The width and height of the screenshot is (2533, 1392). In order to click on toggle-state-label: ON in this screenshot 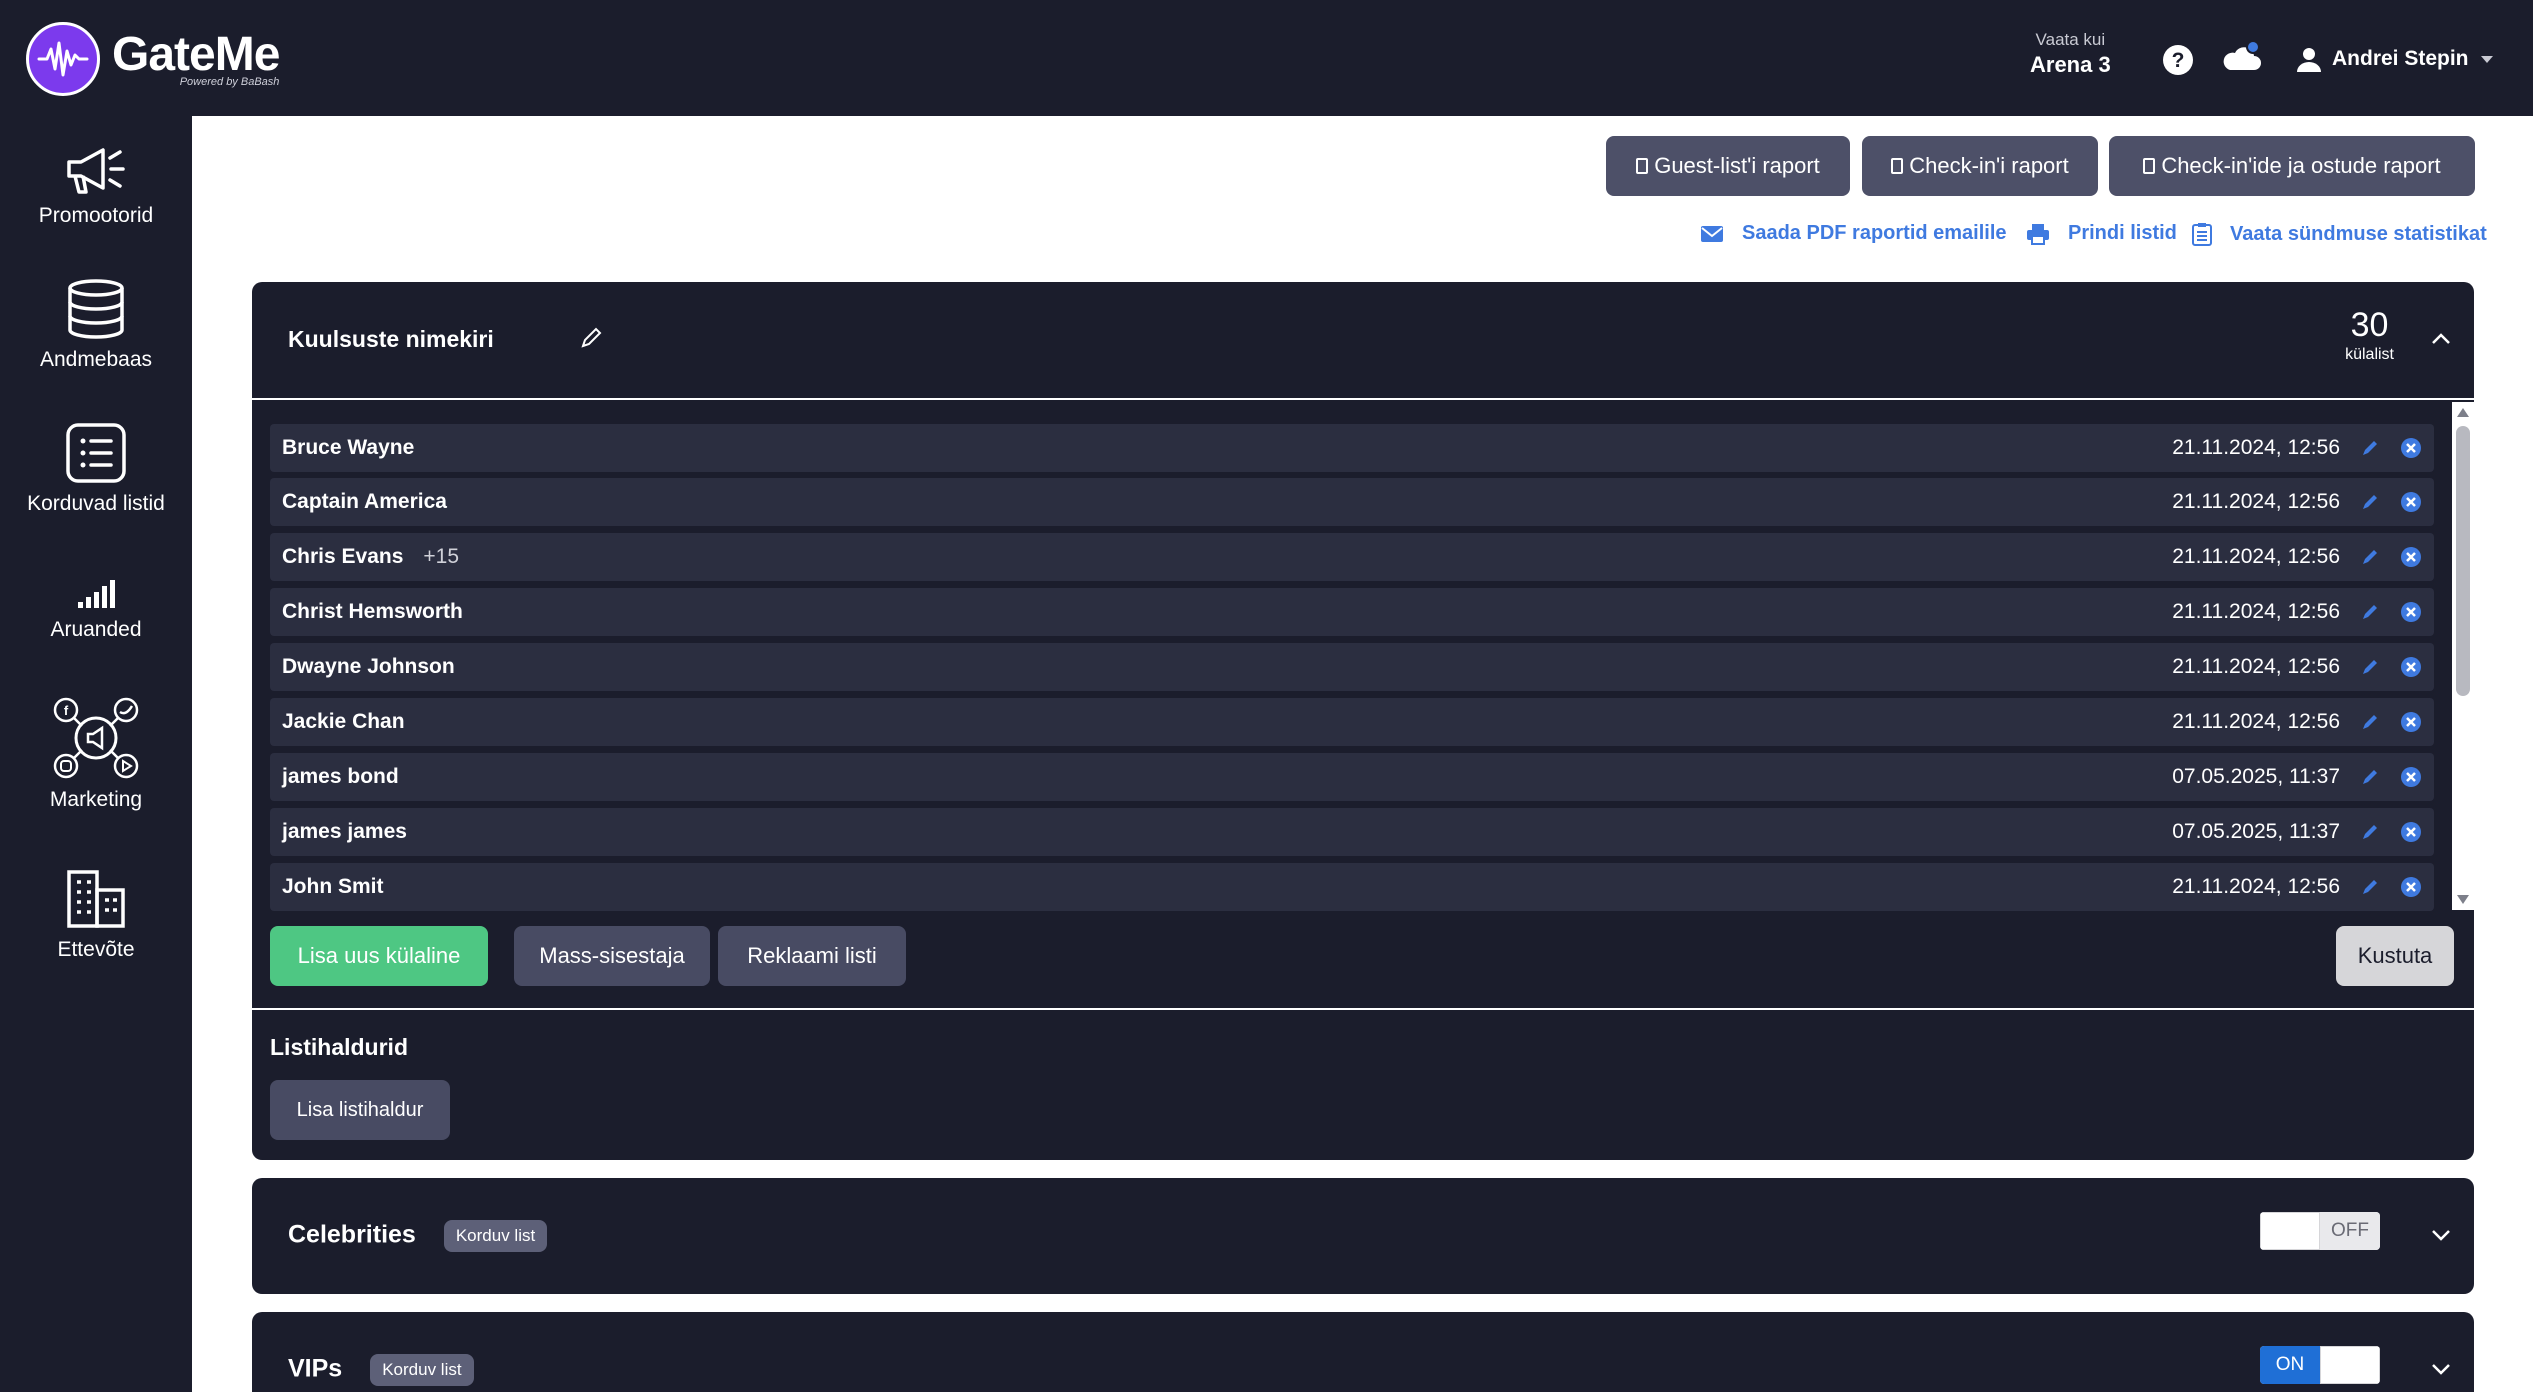, I will do `click(2290, 1365)`.